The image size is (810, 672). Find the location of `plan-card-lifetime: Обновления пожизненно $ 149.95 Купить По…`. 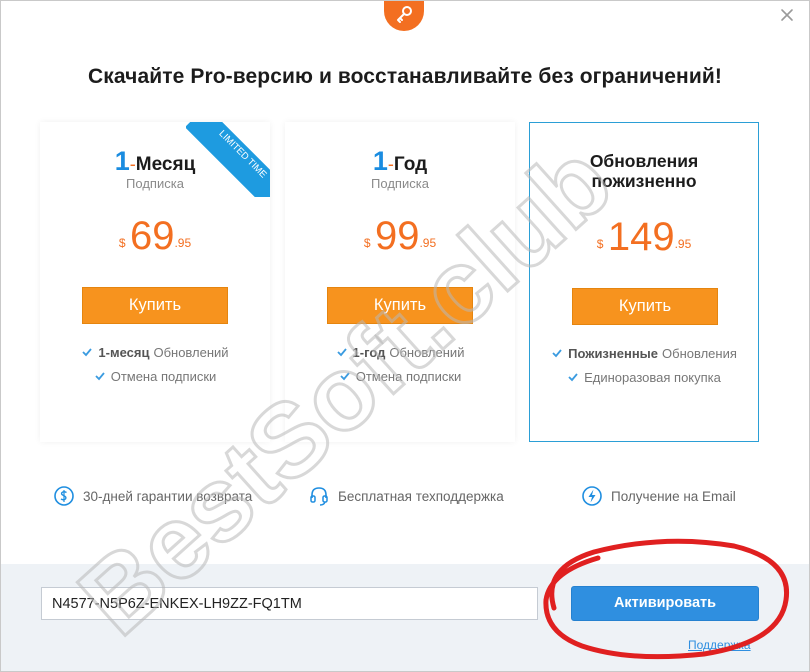

plan-card-lifetime: Обновления пожизненно $ 149.95 Купить По… is located at coordinates (644, 282).